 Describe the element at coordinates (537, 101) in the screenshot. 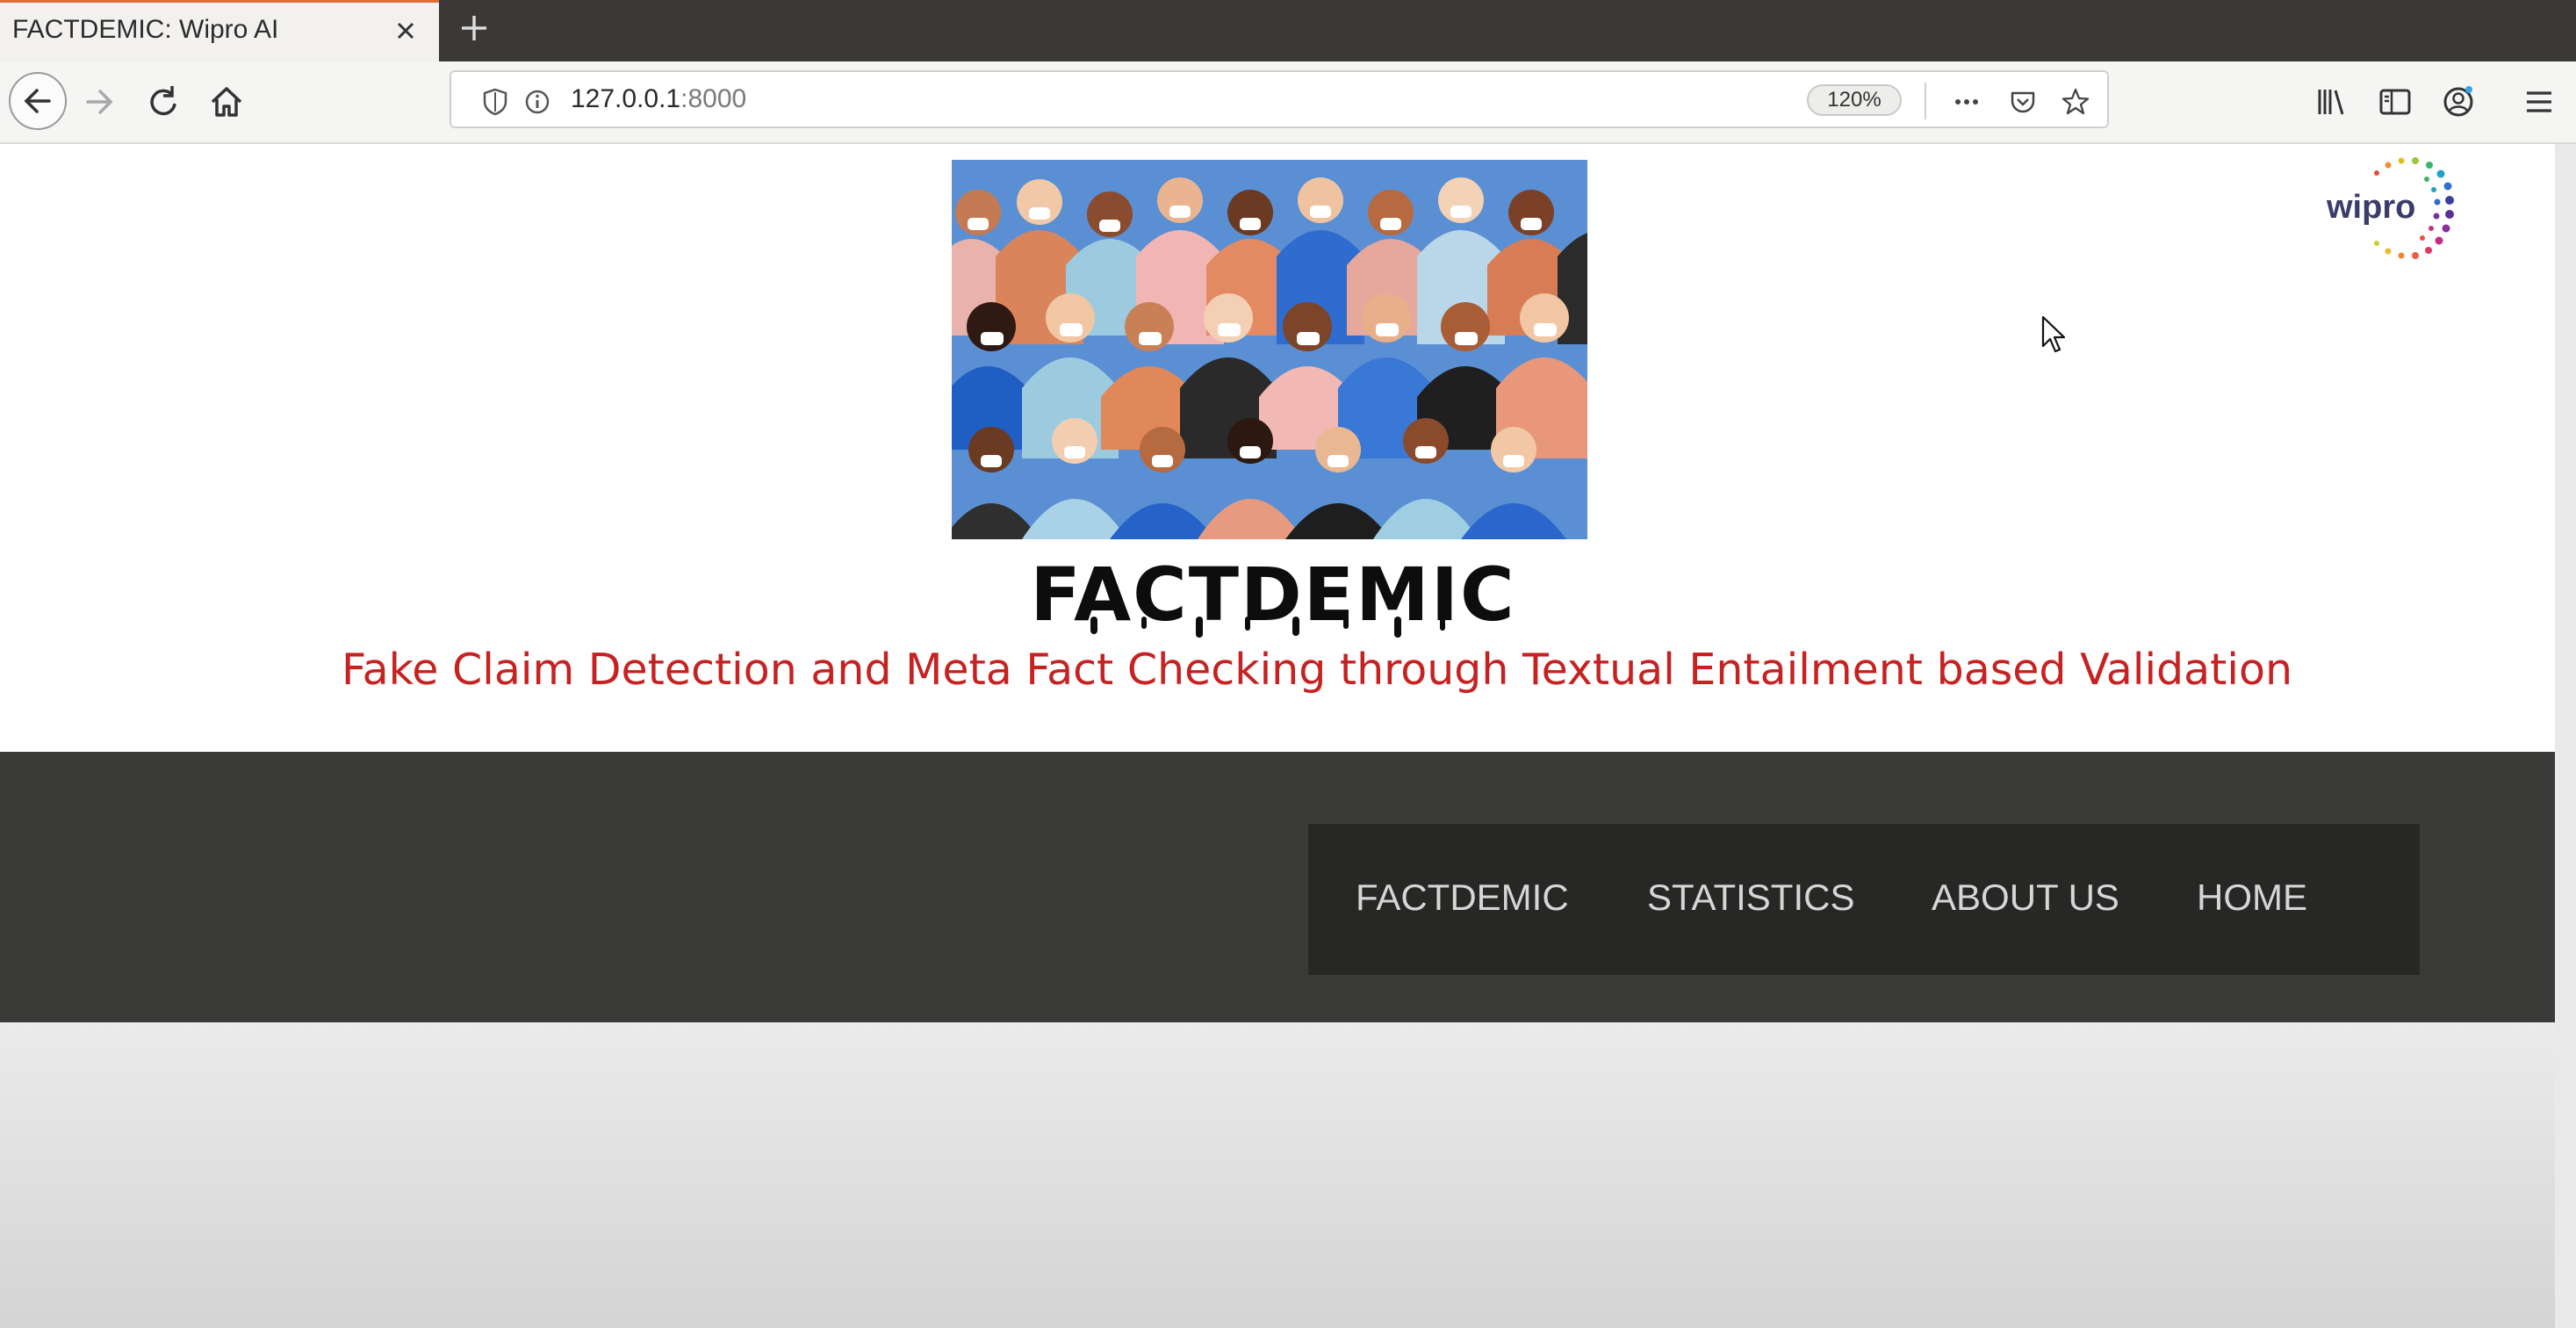

I see `info-icon` at that location.